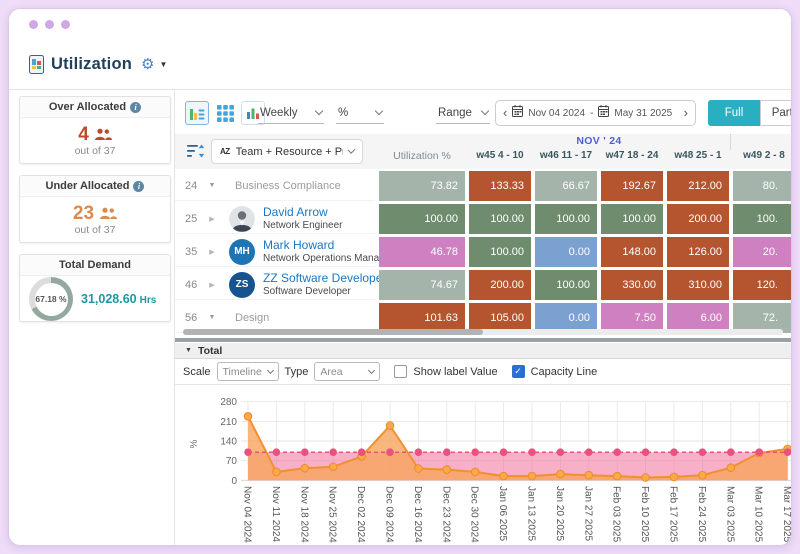 The width and height of the screenshot is (800, 554). Describe the element at coordinates (196, 153) in the screenshot. I see `sort-lines-icon` at that location.